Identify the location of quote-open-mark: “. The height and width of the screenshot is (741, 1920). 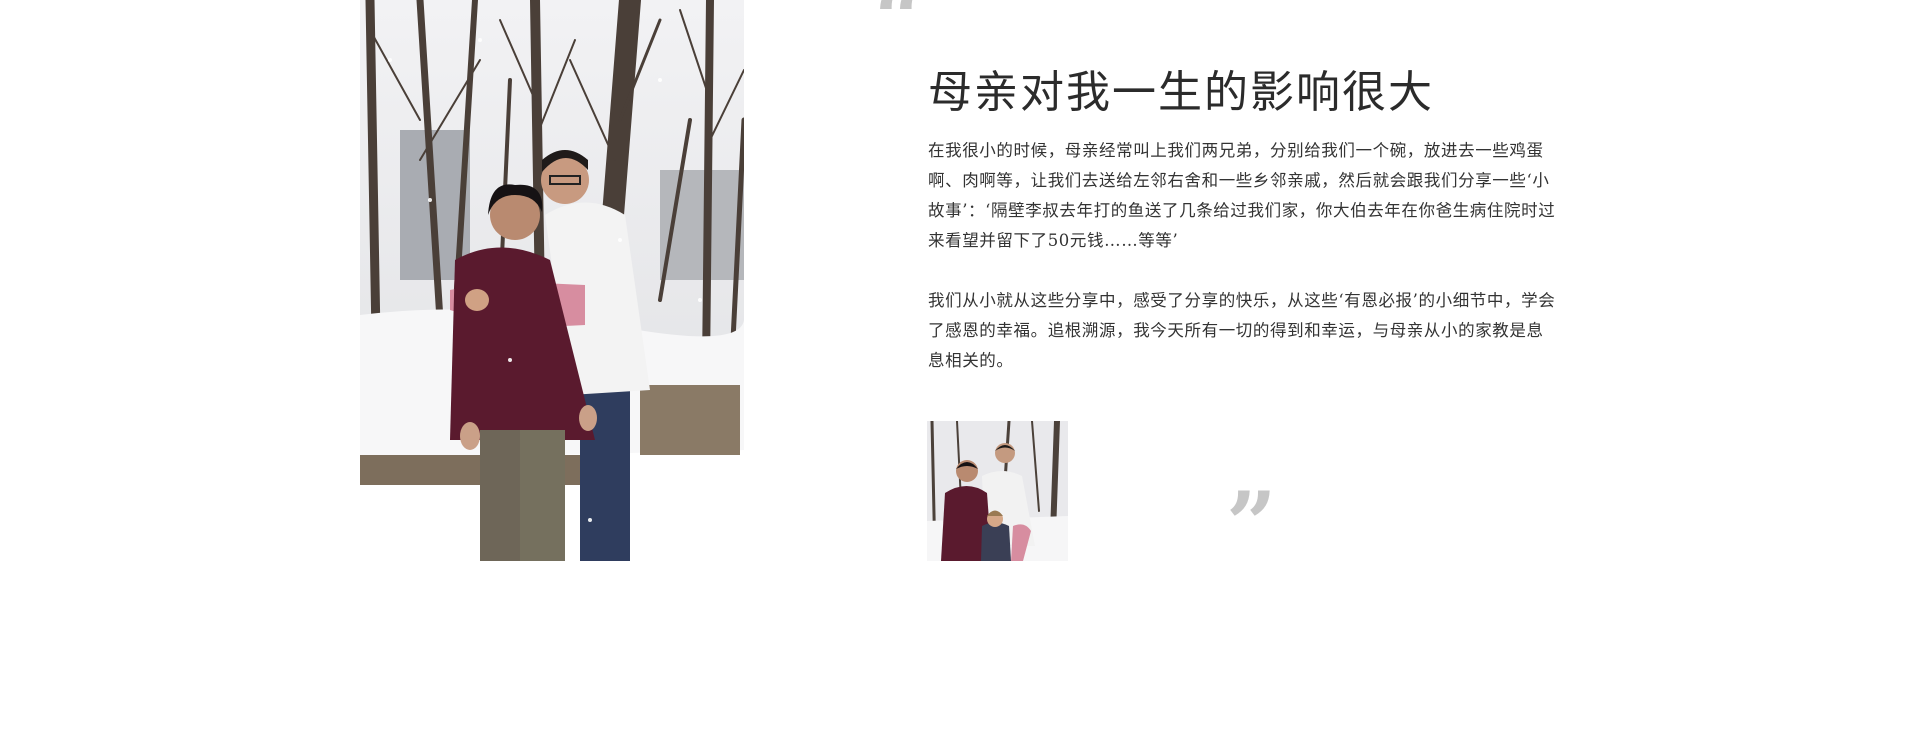
(899, 35).